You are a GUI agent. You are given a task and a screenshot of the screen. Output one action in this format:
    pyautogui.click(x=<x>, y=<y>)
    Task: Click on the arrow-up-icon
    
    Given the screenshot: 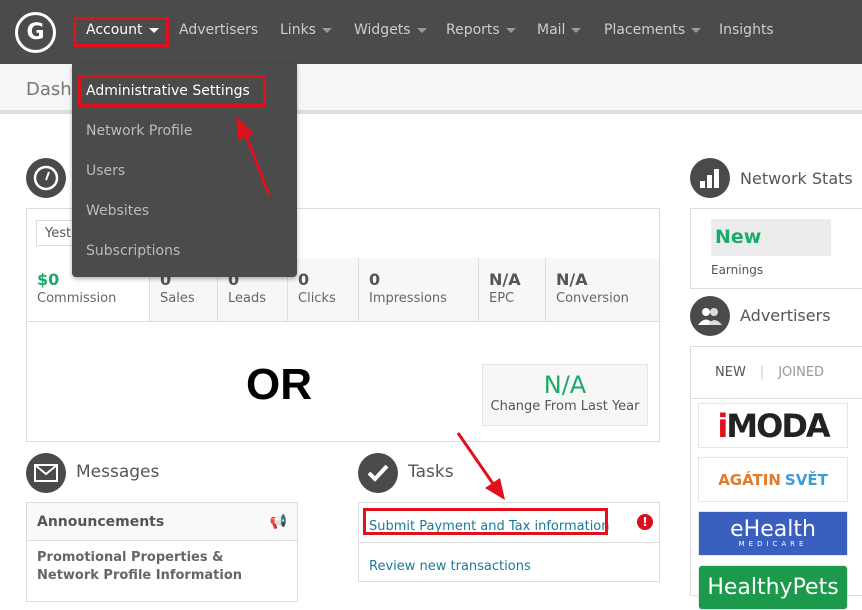 What is the action you would take?
    pyautogui.click(x=256, y=162)
    